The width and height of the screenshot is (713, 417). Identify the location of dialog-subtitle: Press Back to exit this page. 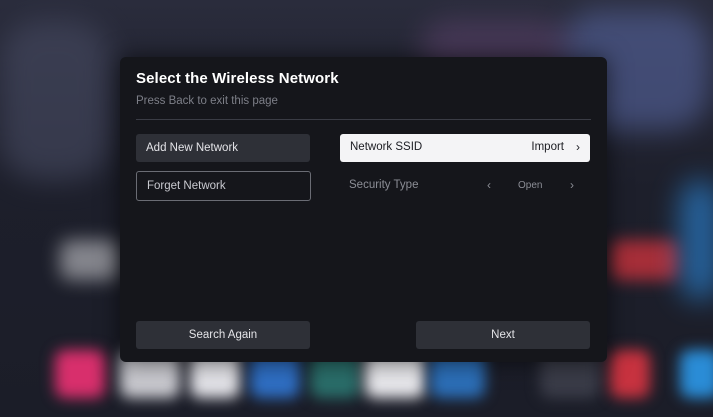
(207, 101).